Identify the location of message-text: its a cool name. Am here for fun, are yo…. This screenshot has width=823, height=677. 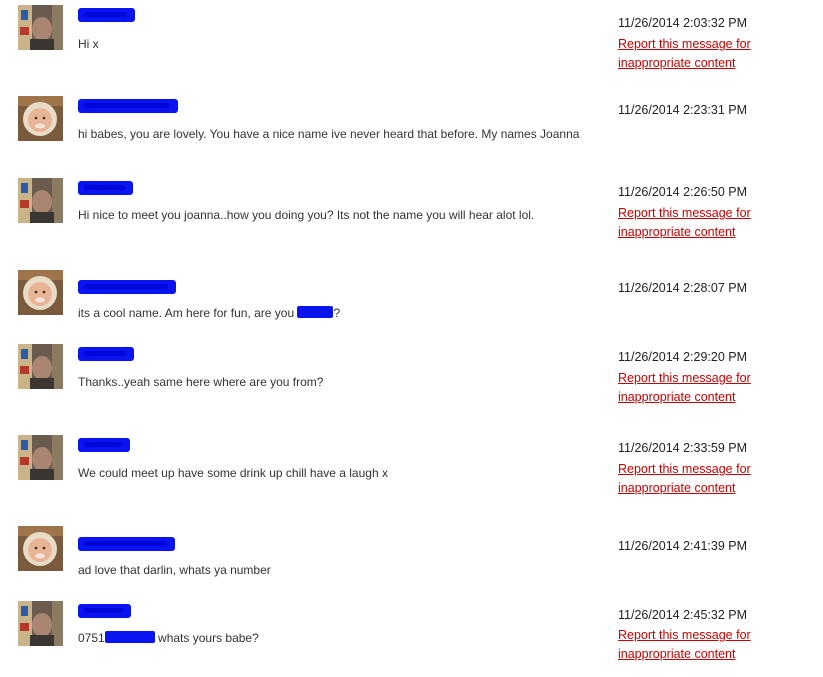
(333, 313).